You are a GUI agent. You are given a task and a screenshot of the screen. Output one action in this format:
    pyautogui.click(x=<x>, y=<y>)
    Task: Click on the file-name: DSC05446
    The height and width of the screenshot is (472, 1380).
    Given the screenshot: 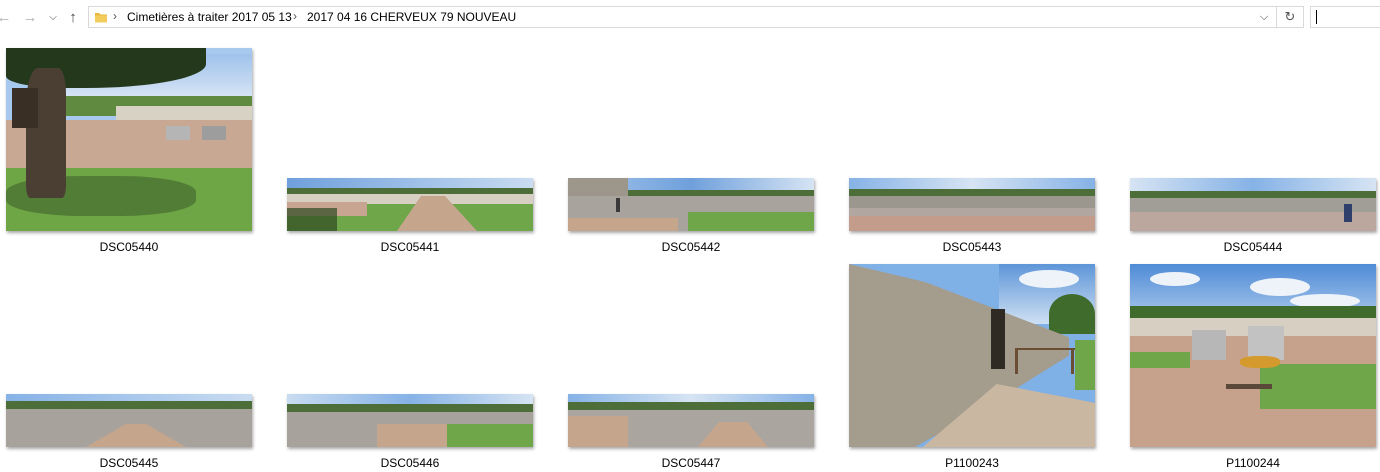 What is the action you would take?
    pyautogui.click(x=410, y=463)
    